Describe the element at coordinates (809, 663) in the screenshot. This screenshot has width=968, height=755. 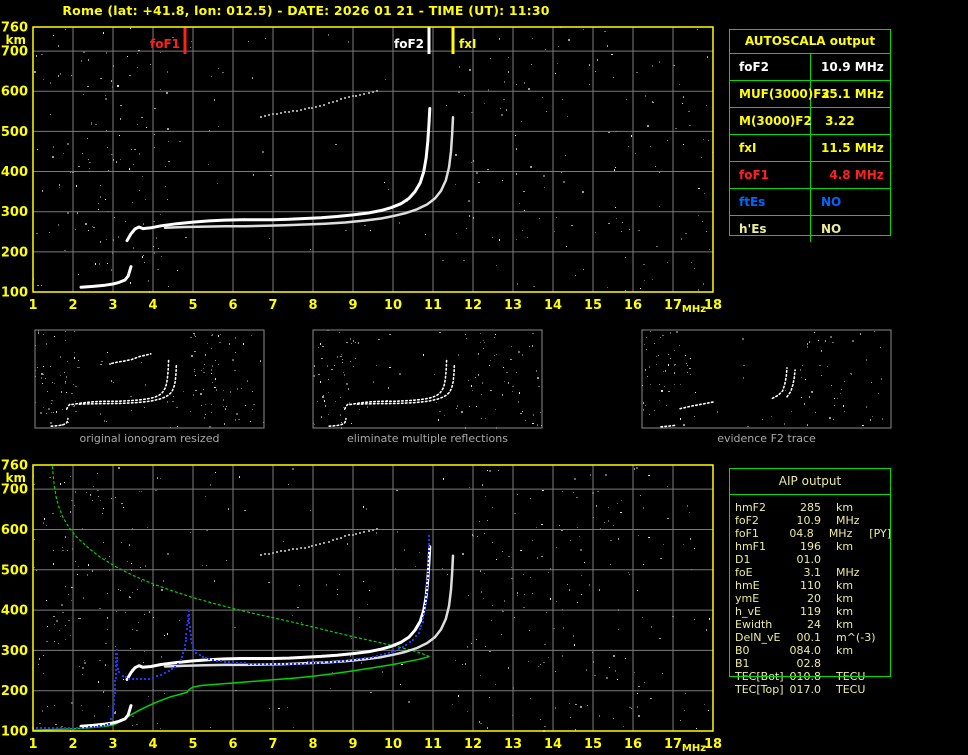
I see `aip-value: 02.8` at that location.